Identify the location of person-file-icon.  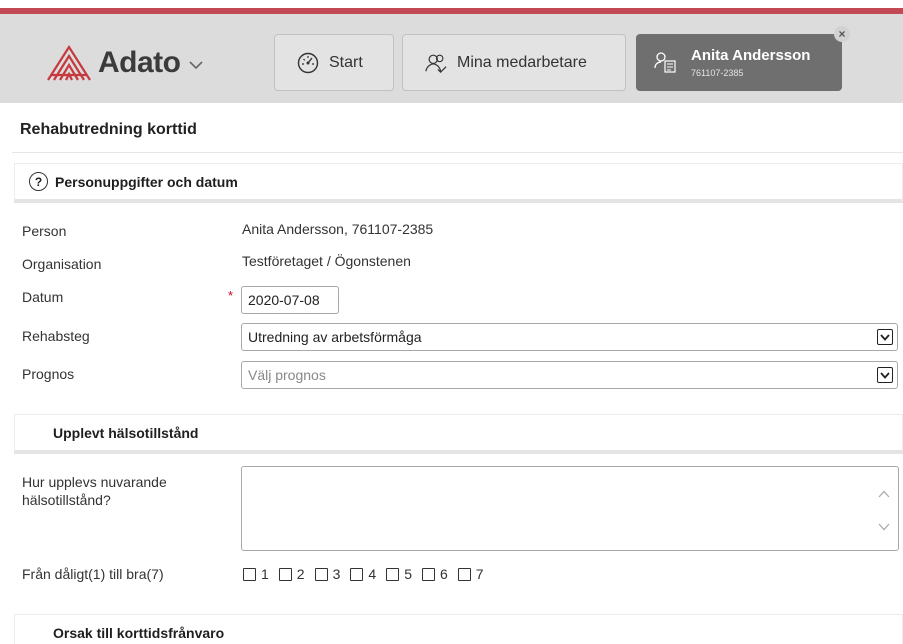
(666, 64).